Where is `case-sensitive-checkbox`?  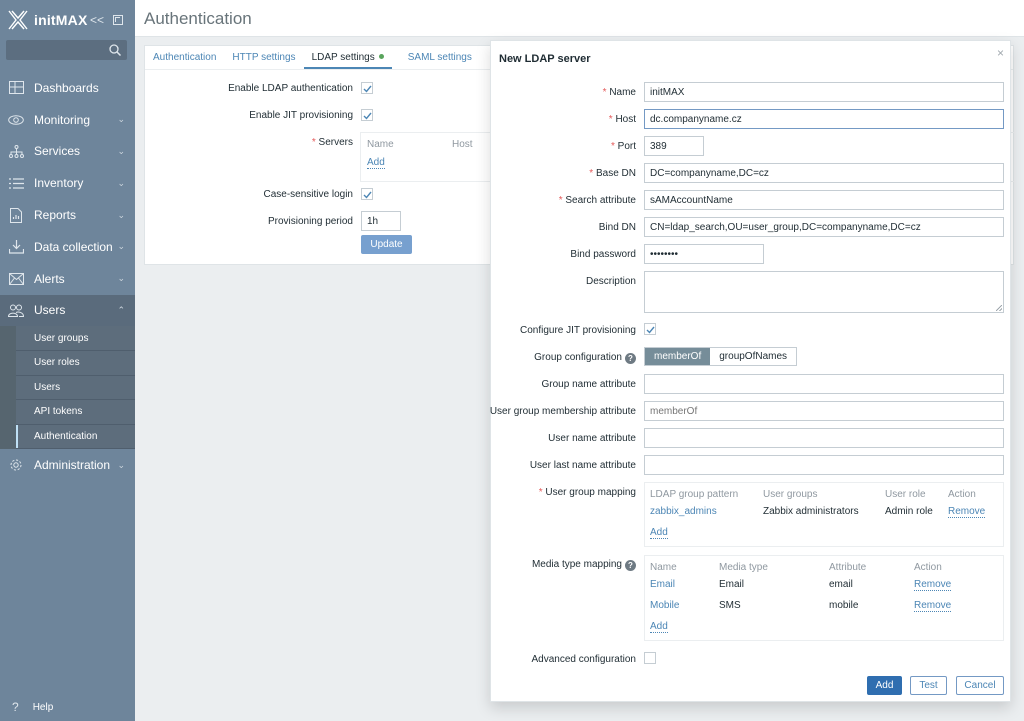
case-sensitive-checkbox is located at coordinates (367, 194).